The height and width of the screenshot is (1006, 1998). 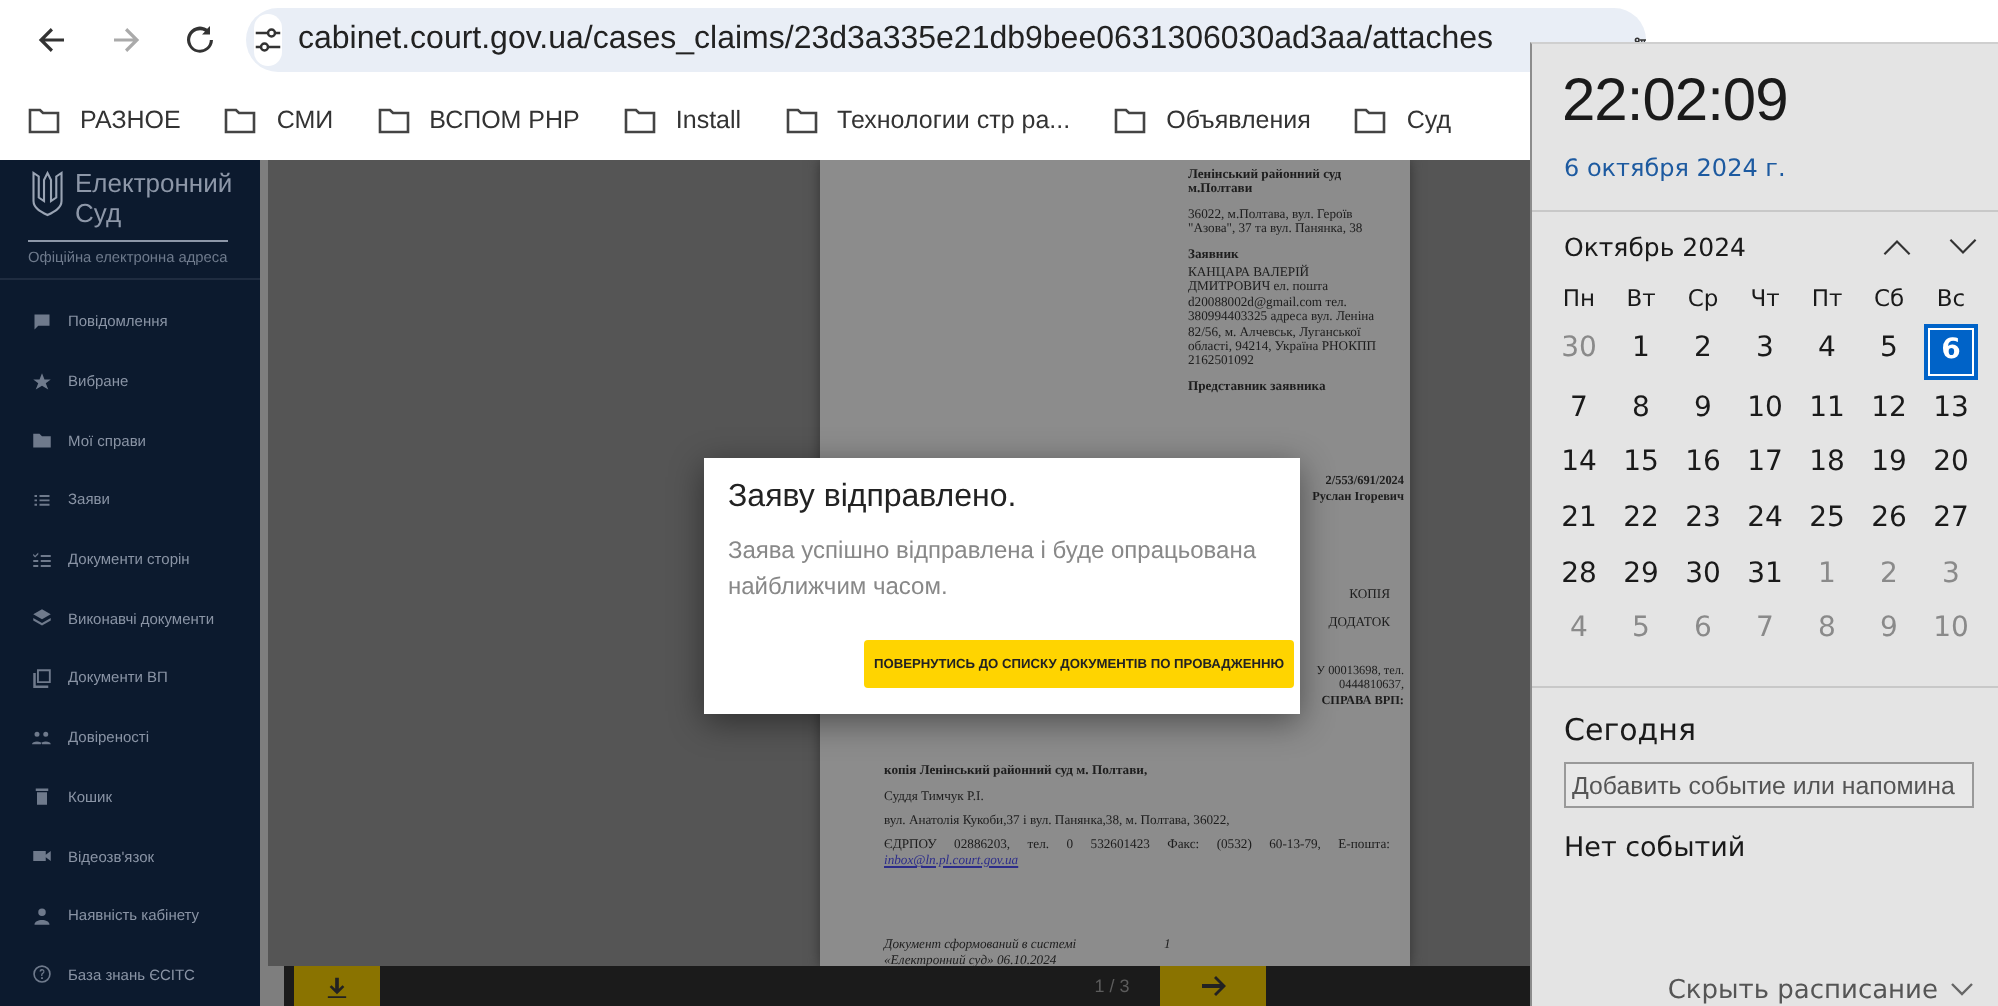 I want to click on calendar-day: 28, so click(x=1579, y=575).